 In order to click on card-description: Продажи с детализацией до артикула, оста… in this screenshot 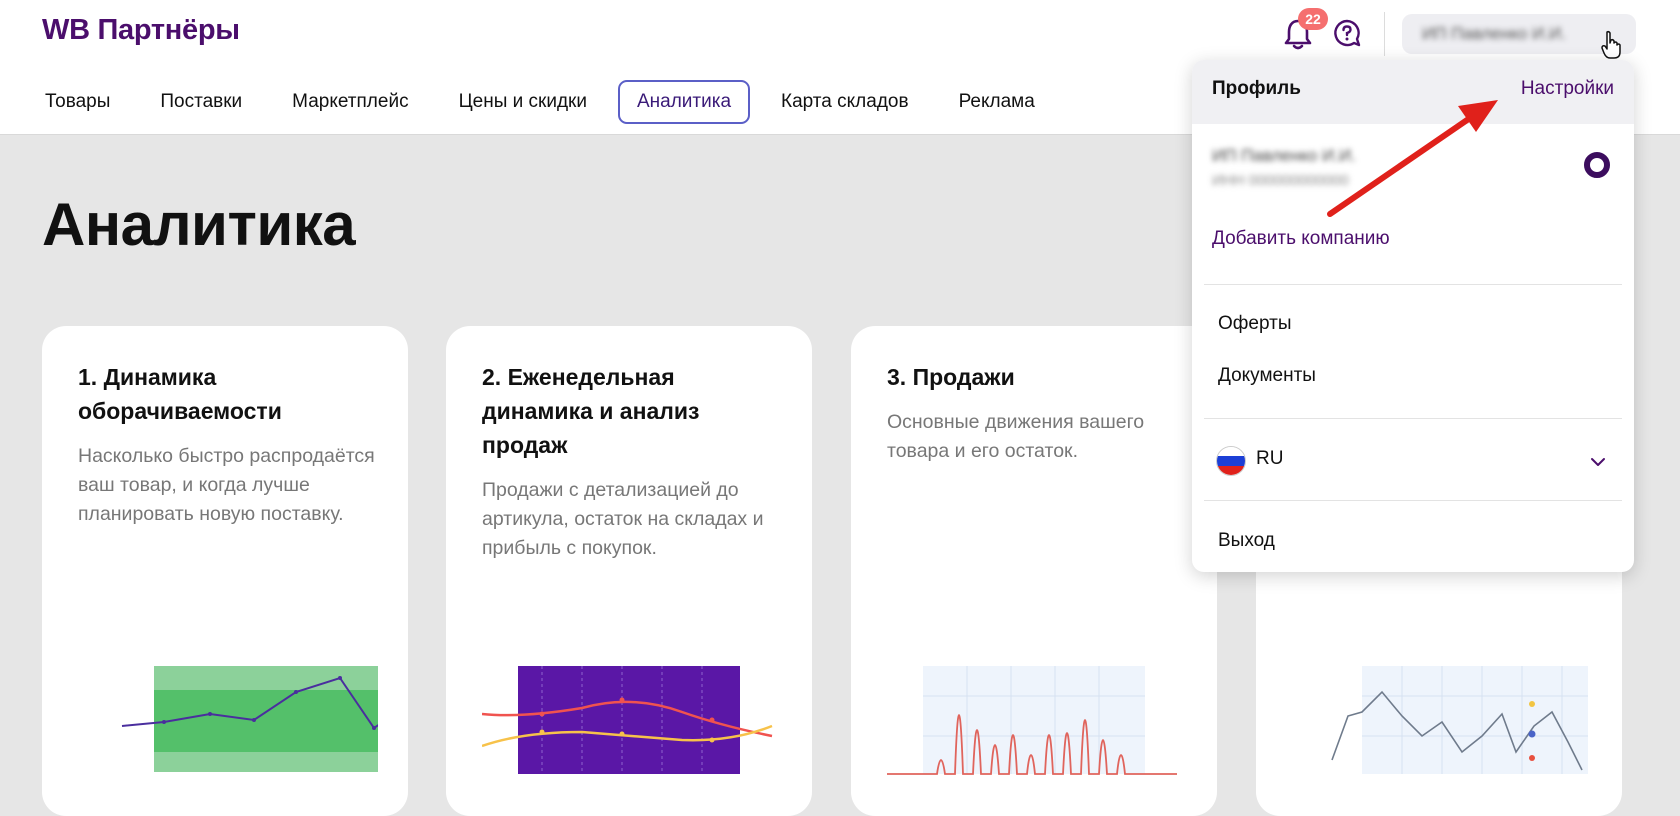, I will do `click(623, 519)`.